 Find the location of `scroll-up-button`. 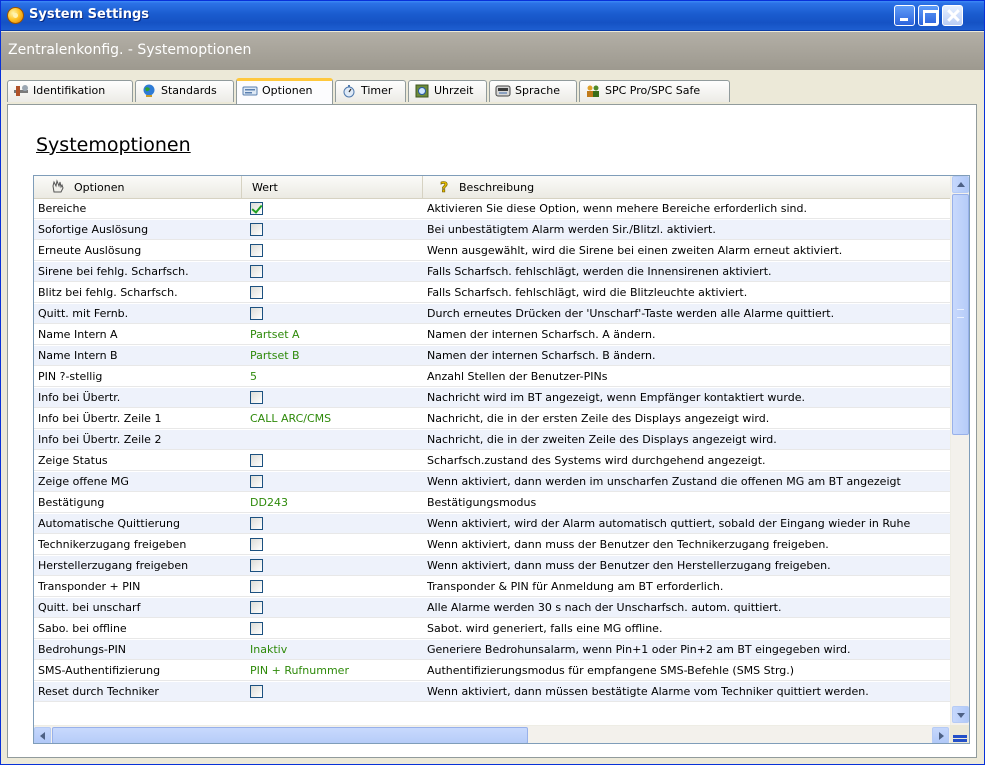

scroll-up-button is located at coordinates (960, 184).